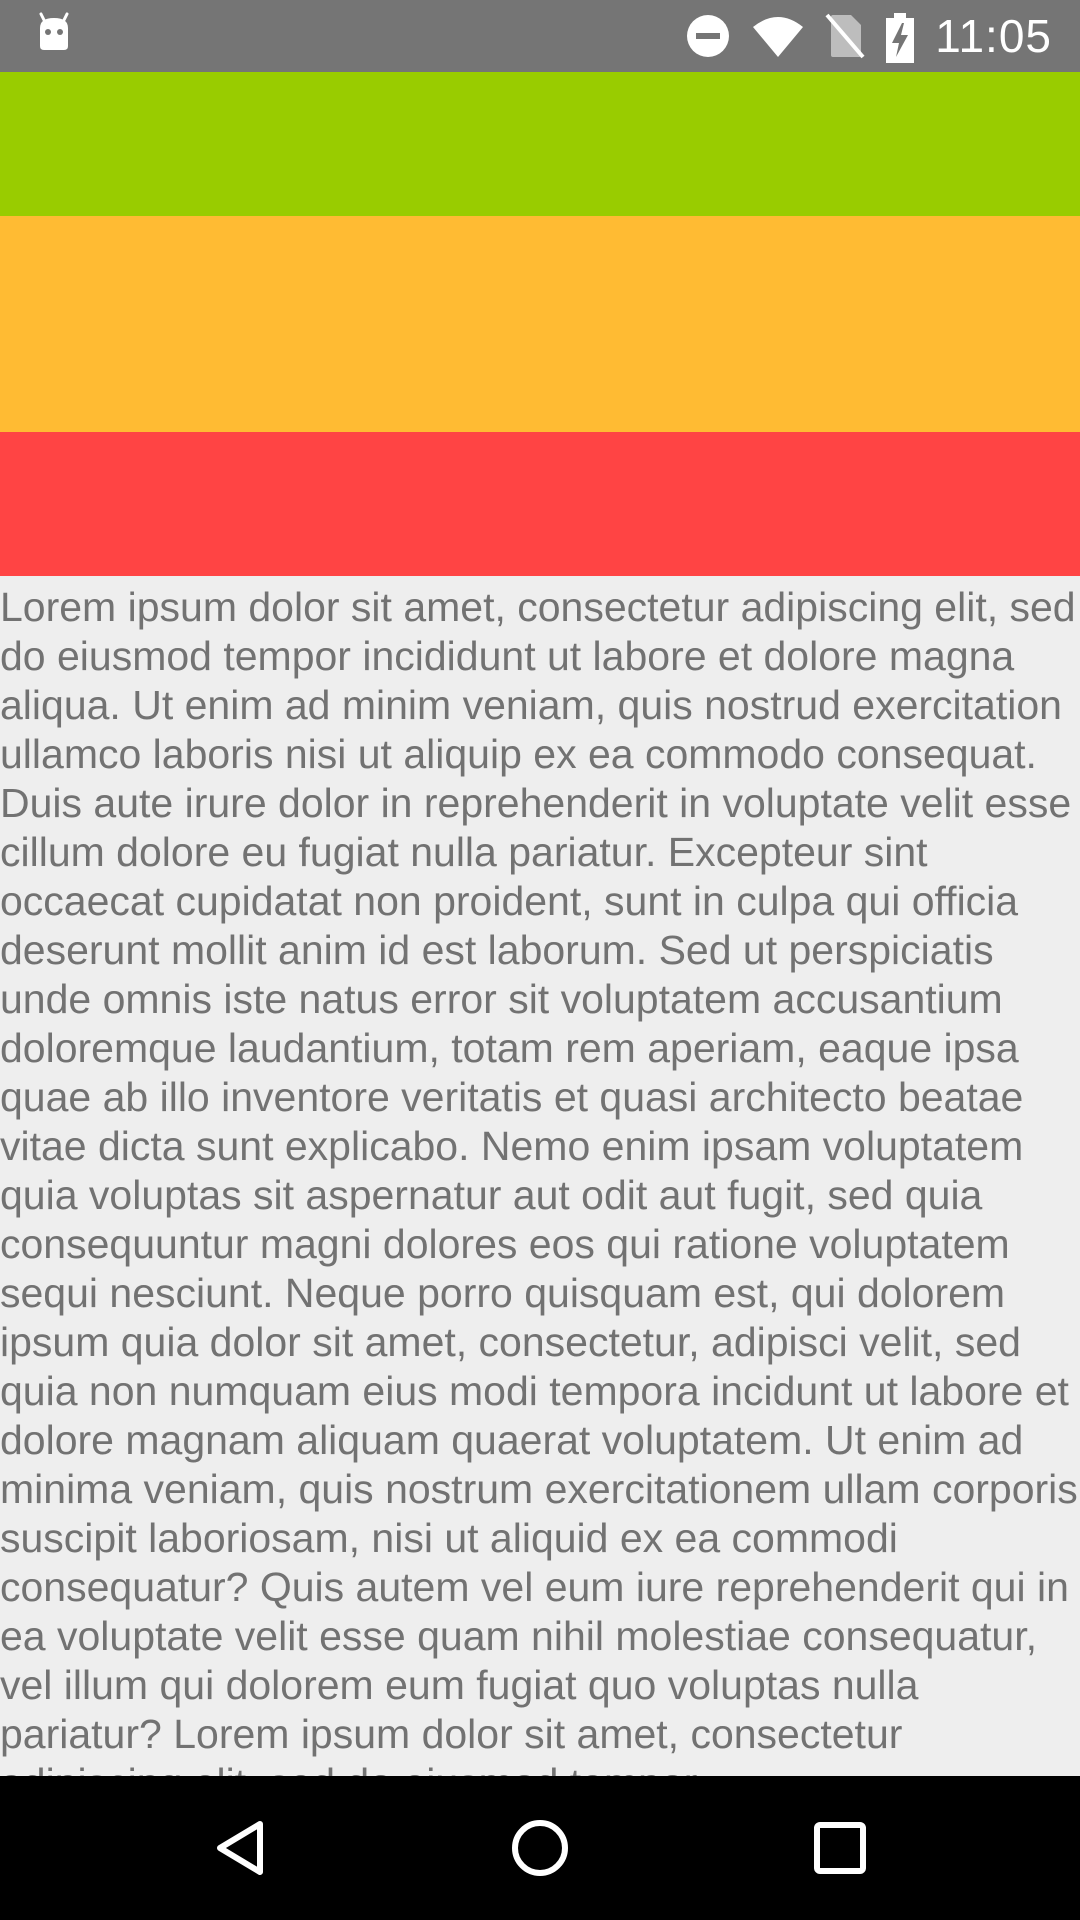 Image resolution: width=1080 pixels, height=1920 pixels. What do you see at coordinates (540, 36) in the screenshot?
I see `status-bar: 11:05` at bounding box center [540, 36].